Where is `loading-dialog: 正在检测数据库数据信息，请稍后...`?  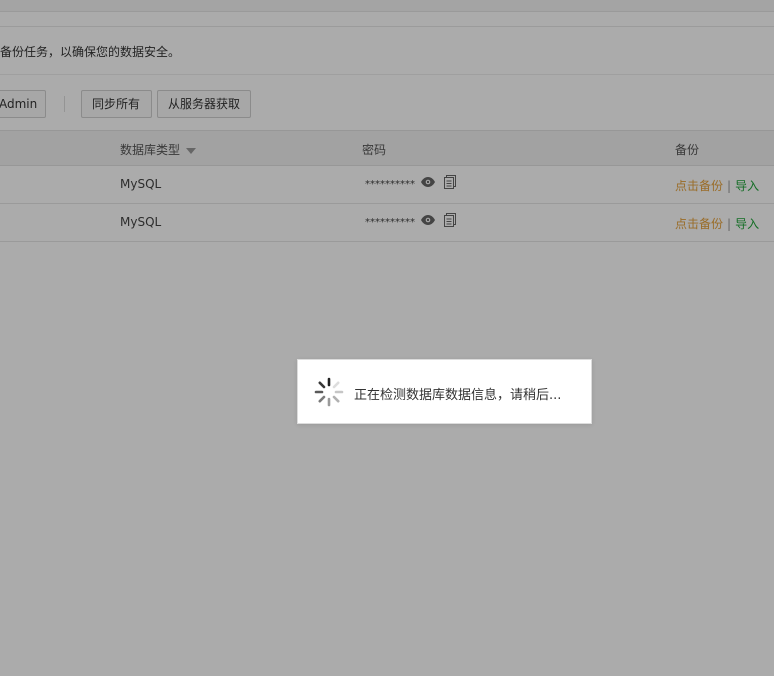
loading-dialog: 正在检测数据库数据信息，请稍后... is located at coordinates (444, 391).